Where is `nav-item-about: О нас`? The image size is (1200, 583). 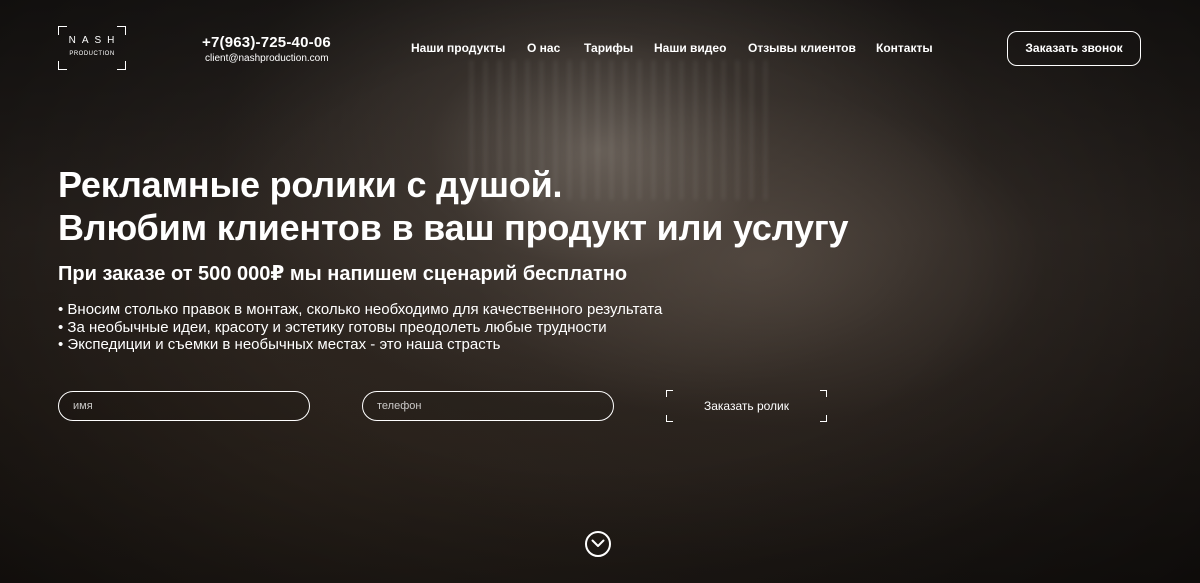
nav-item-about: О нас is located at coordinates (543, 48).